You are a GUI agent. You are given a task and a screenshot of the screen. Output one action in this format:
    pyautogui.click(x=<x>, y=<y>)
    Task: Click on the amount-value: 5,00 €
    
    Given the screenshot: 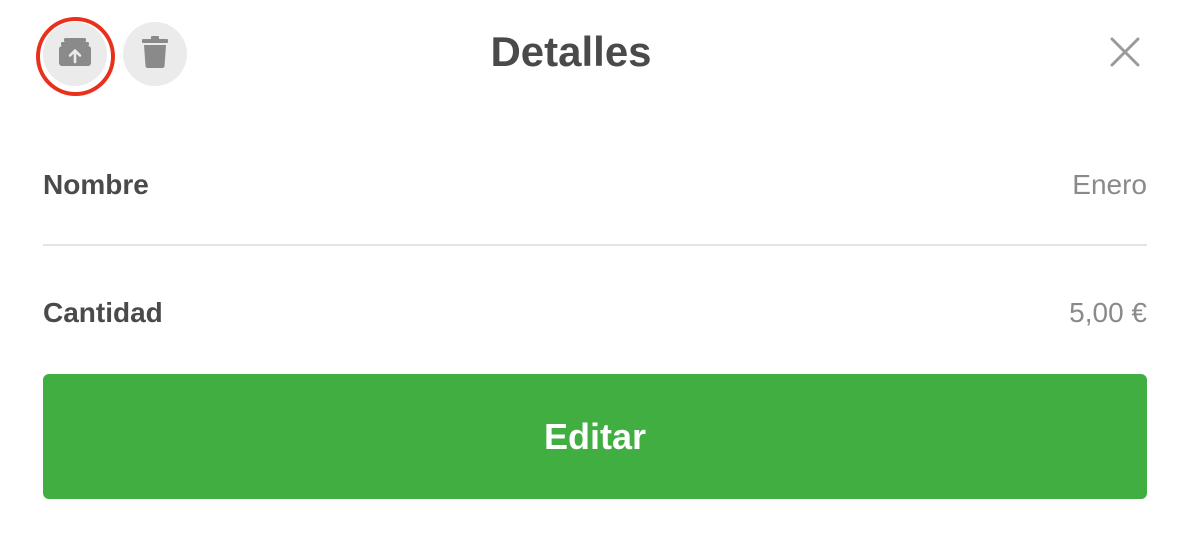 What is the action you would take?
    pyautogui.click(x=1108, y=312)
    